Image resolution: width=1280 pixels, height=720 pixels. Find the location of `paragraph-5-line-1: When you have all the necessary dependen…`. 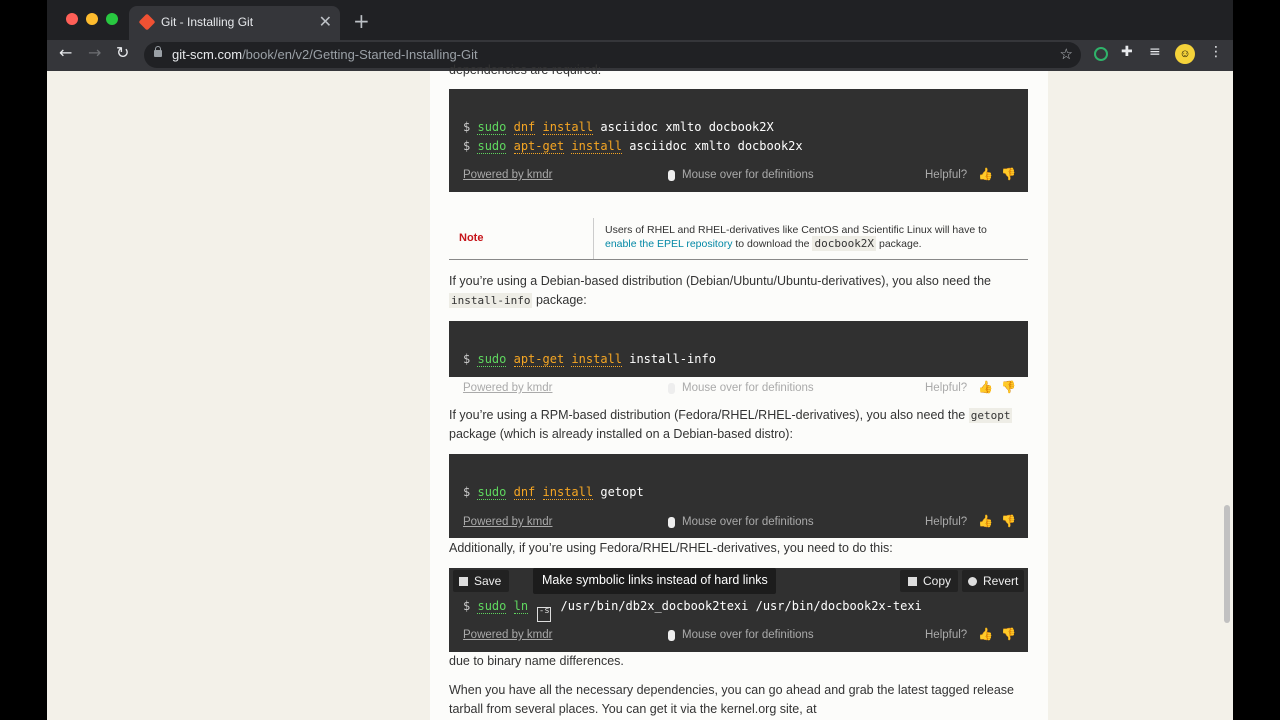

paragraph-5-line-1: When you have all the necessary dependen… is located at coordinates (731, 690).